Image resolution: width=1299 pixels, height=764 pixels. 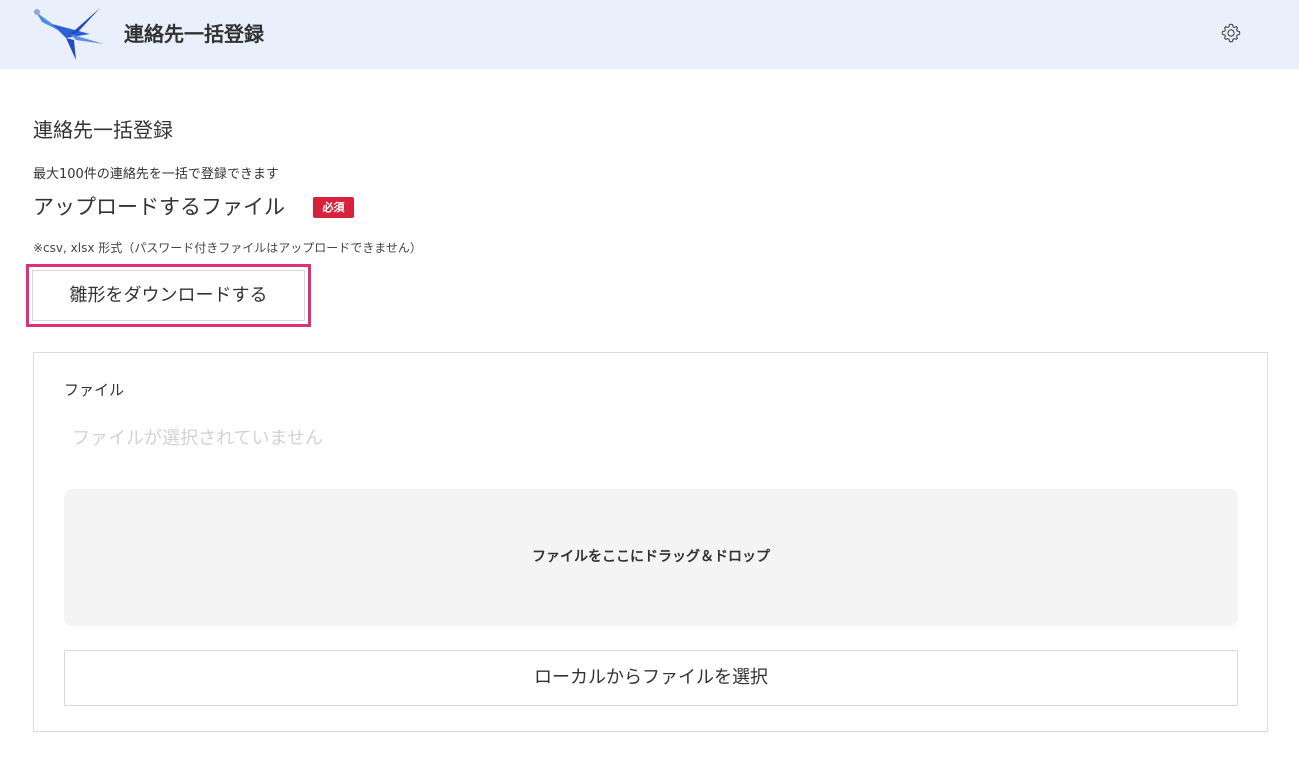 I want to click on page-title: 連絡先一括登録, so click(x=103, y=130).